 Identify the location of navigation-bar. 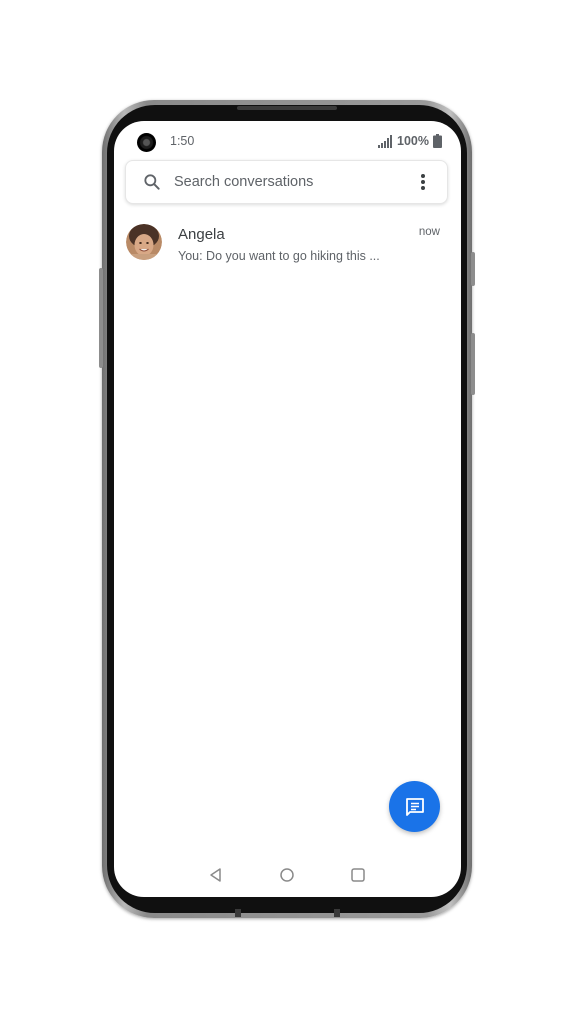
(287, 876).